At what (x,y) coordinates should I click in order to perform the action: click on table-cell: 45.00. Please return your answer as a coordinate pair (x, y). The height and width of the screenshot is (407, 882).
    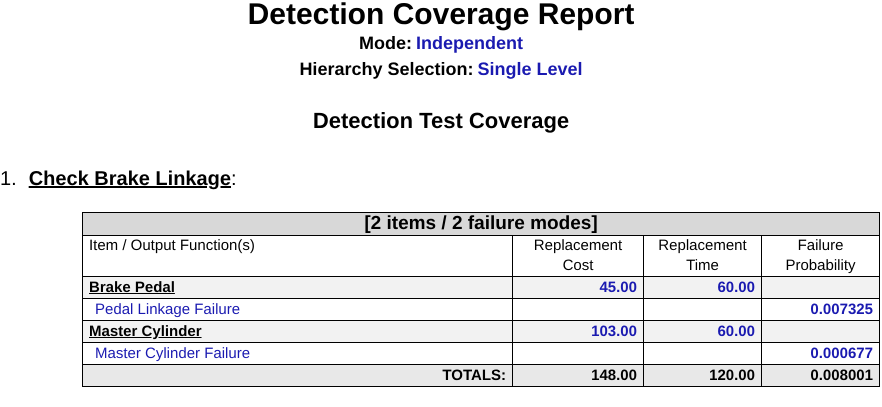
    Looking at the image, I should click on (618, 287).